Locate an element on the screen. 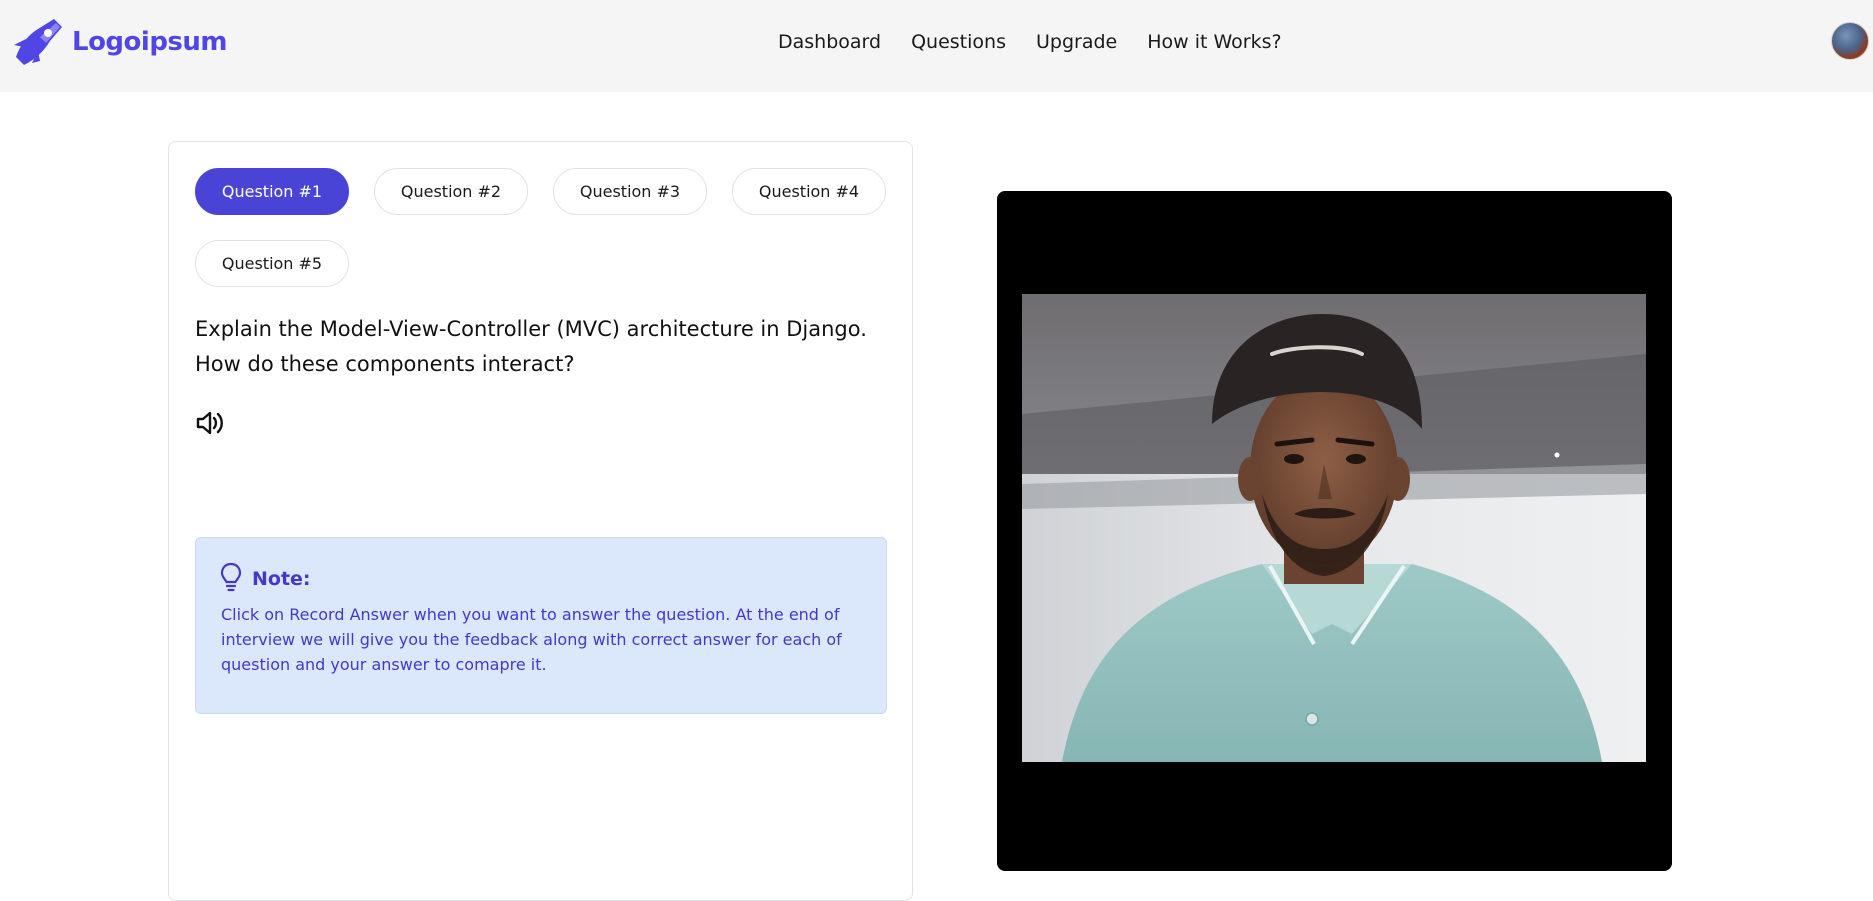  note-title: Note: is located at coordinates (281, 579).